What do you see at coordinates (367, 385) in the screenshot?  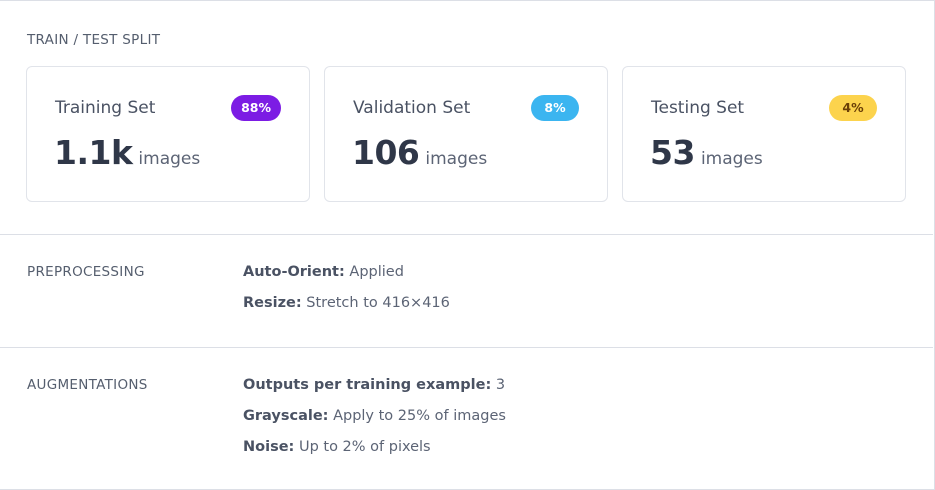 I see `detail-key: Outputs per training example:` at bounding box center [367, 385].